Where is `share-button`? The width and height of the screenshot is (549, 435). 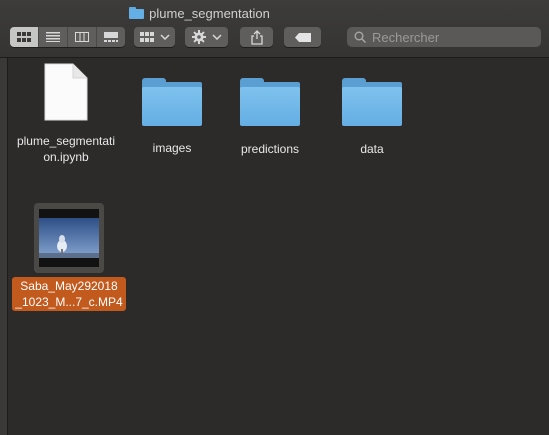
share-button is located at coordinates (256, 37).